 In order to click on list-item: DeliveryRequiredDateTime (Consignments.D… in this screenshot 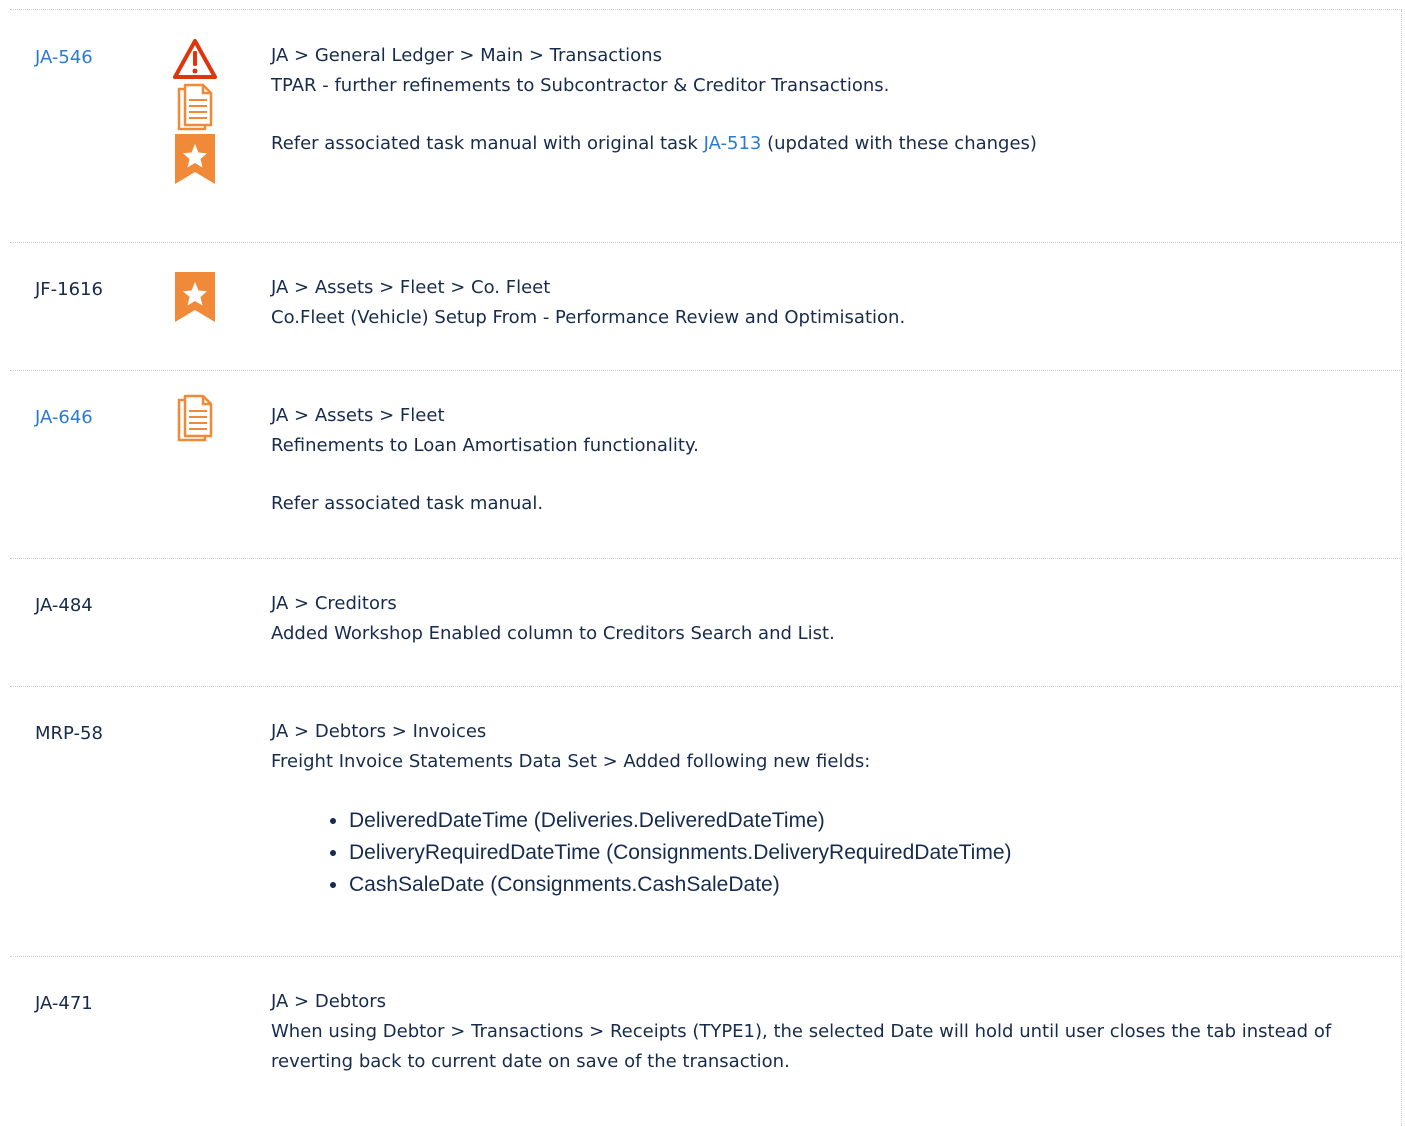, I will do `click(860, 853)`.